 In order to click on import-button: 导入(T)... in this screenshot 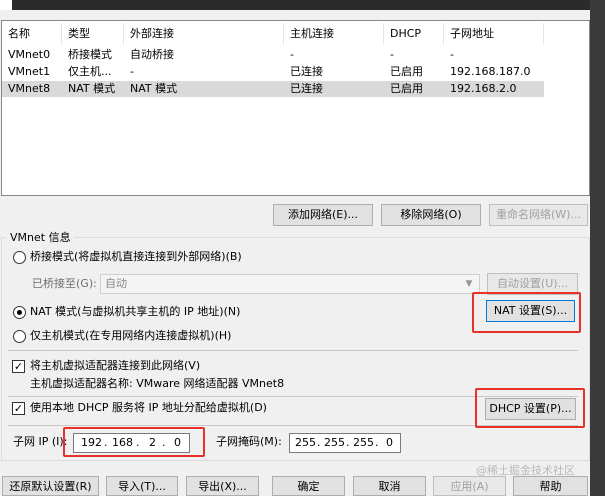, I will do `click(142, 486)`.